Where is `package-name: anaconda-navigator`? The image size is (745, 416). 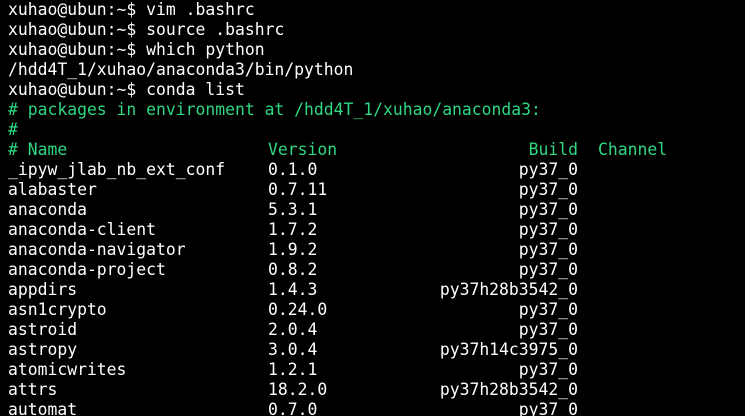
package-name: anaconda-navigator is located at coordinates (97, 249).